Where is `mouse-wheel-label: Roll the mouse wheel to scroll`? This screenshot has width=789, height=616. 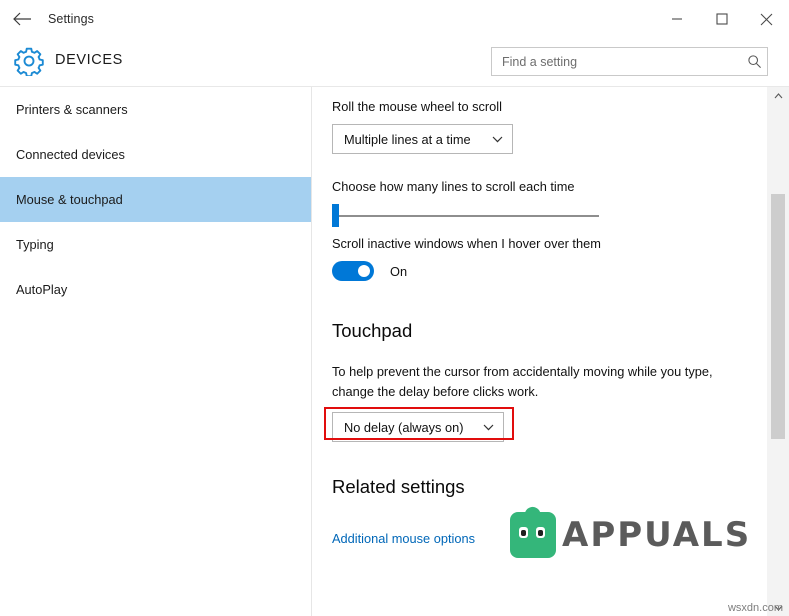
mouse-wheel-label: Roll the mouse wheel to scroll is located at coordinates (417, 106).